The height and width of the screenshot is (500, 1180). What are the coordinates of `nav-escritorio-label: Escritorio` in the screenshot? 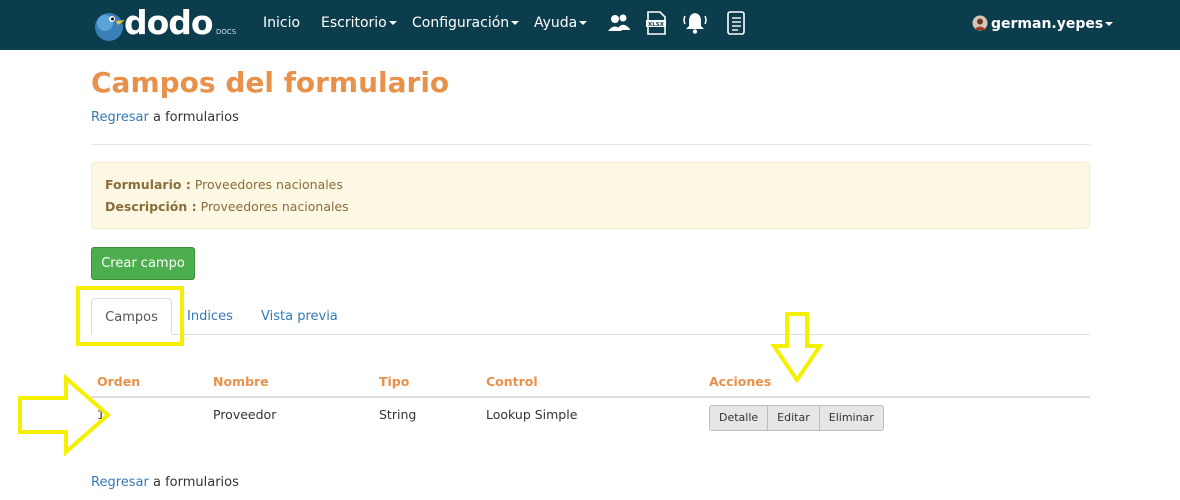 It's located at (354, 23).